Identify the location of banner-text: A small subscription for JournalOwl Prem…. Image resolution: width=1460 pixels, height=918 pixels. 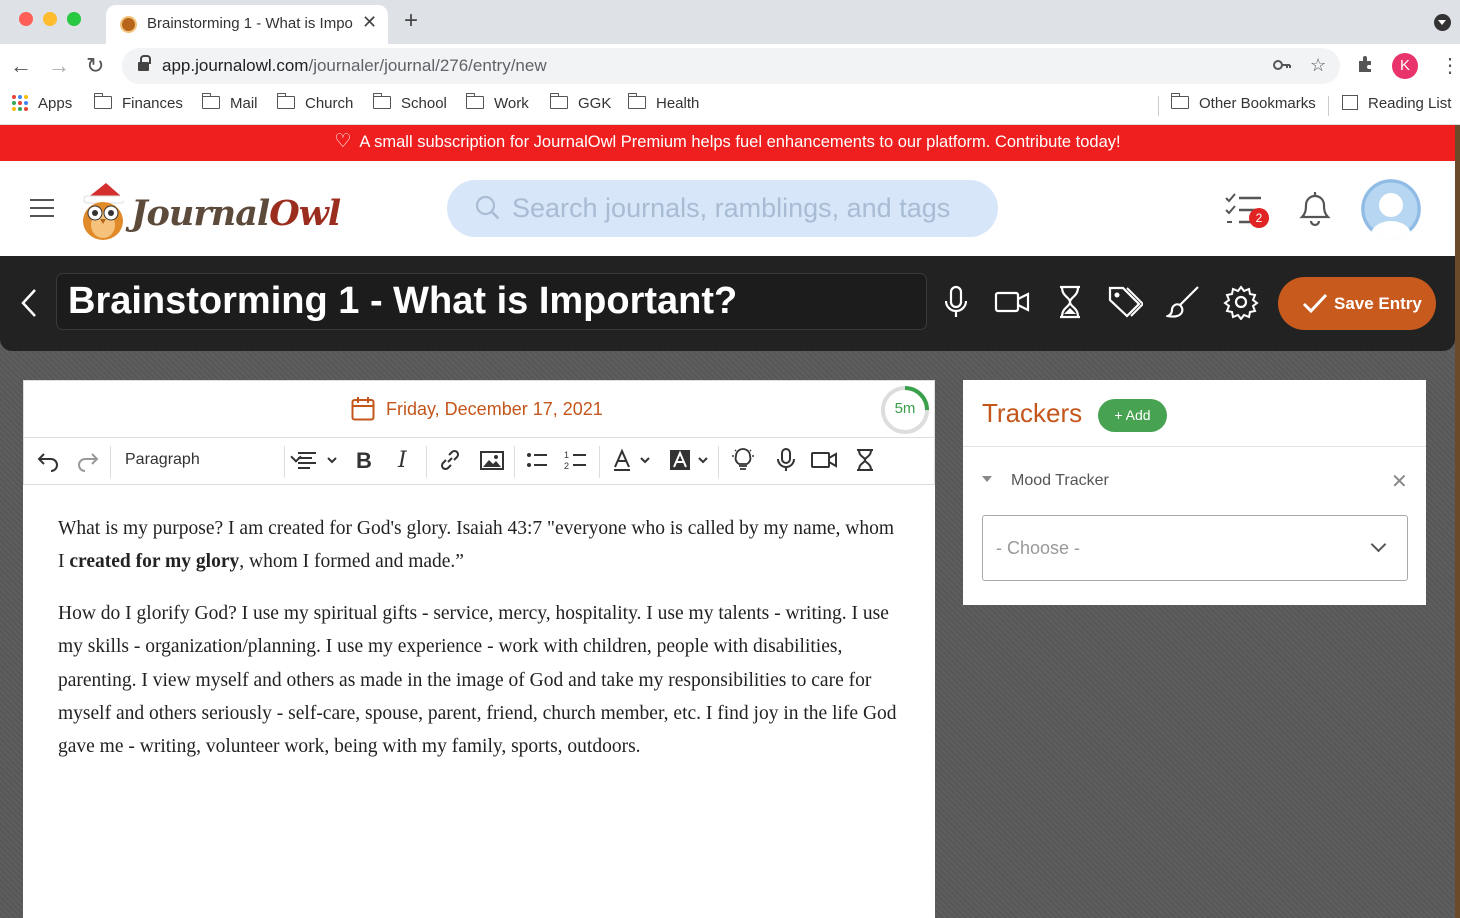
(740, 142).